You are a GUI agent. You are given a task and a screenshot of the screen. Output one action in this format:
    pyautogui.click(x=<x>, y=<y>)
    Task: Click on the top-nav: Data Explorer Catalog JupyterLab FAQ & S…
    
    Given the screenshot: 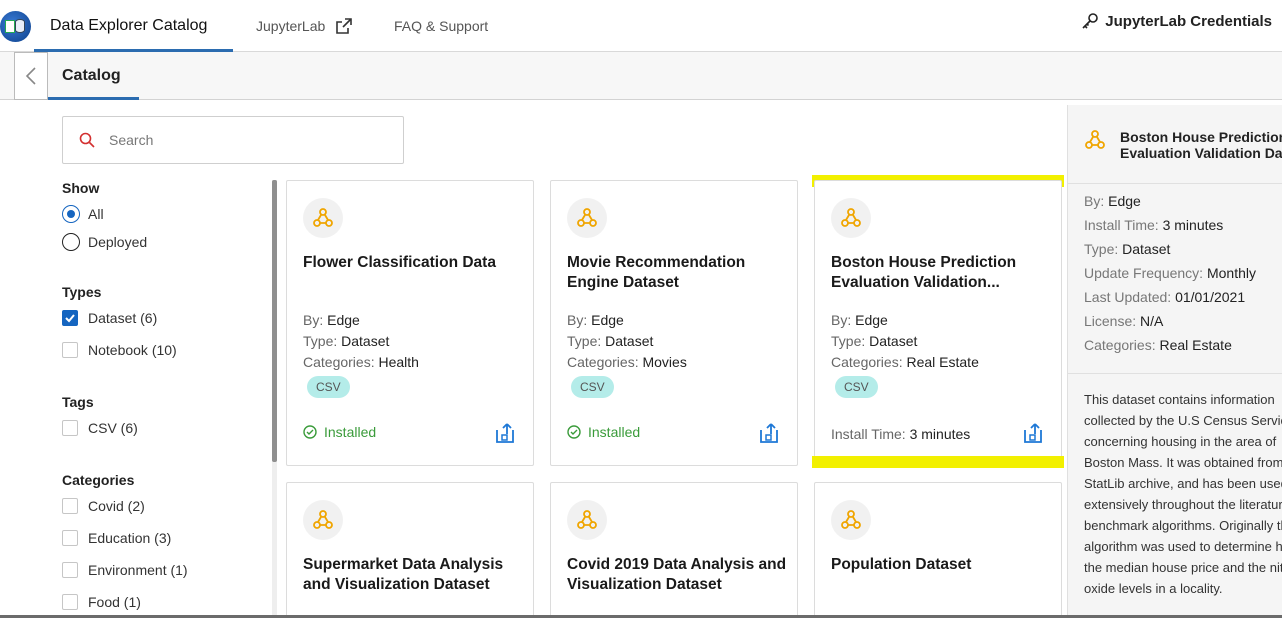 What is the action you would take?
    pyautogui.click(x=641, y=26)
    